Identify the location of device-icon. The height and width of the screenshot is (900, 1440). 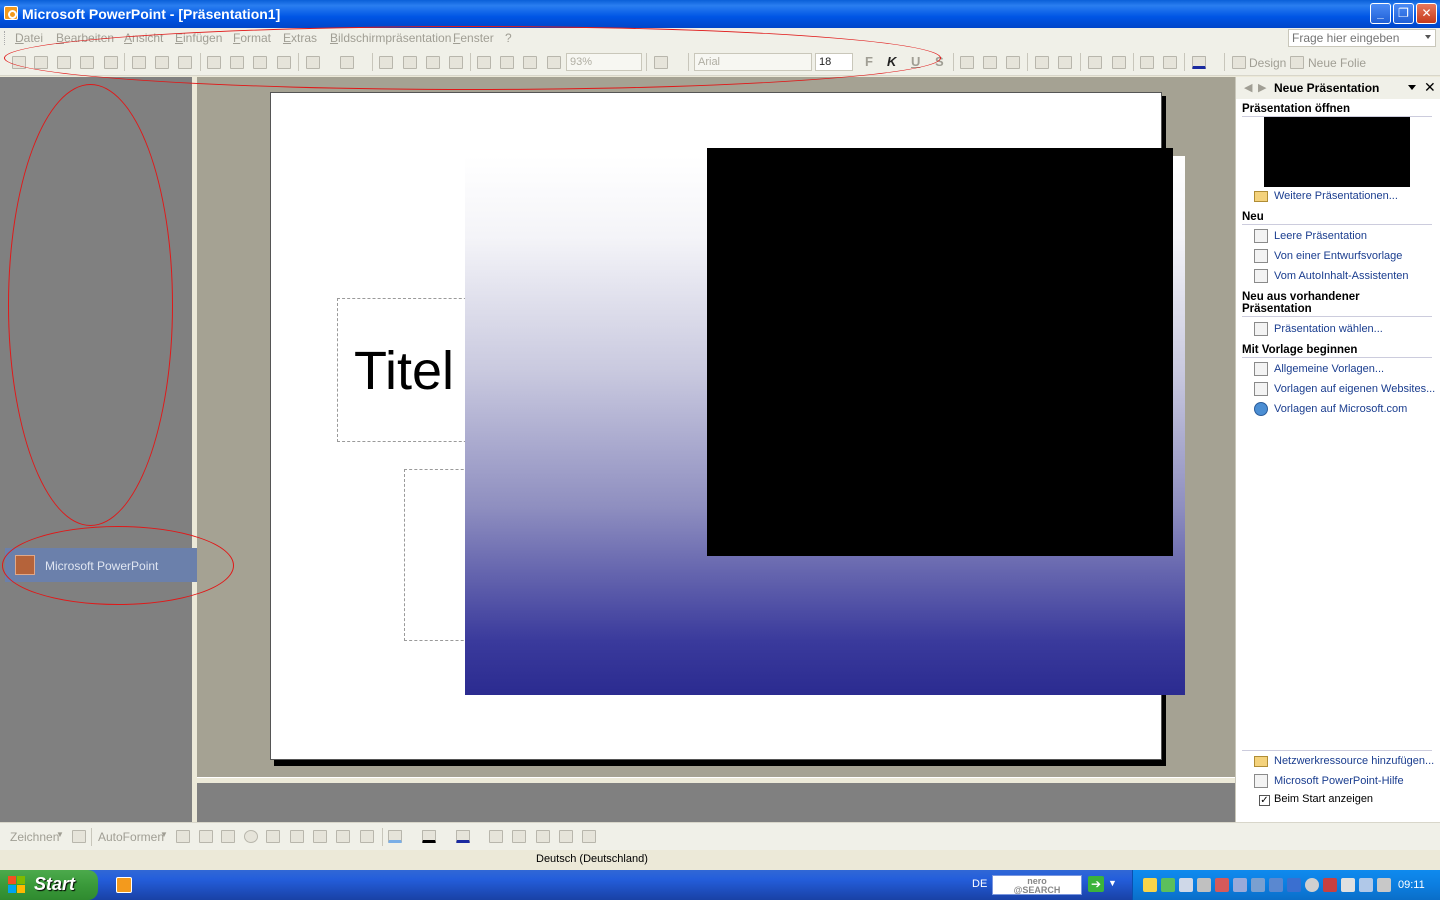
(1348, 885).